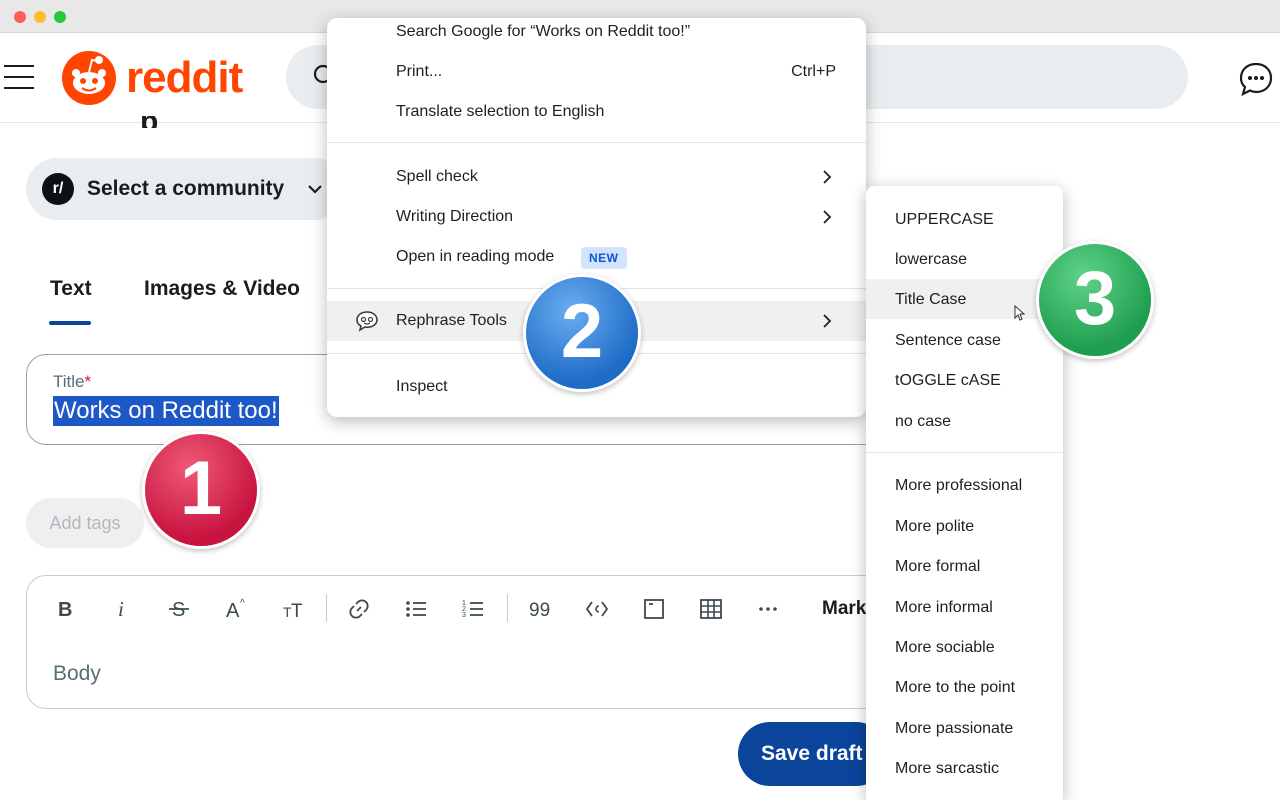 Image resolution: width=1280 pixels, height=800 pixels. Describe the element at coordinates (20, 17) in the screenshot. I see `close-window-button` at that location.